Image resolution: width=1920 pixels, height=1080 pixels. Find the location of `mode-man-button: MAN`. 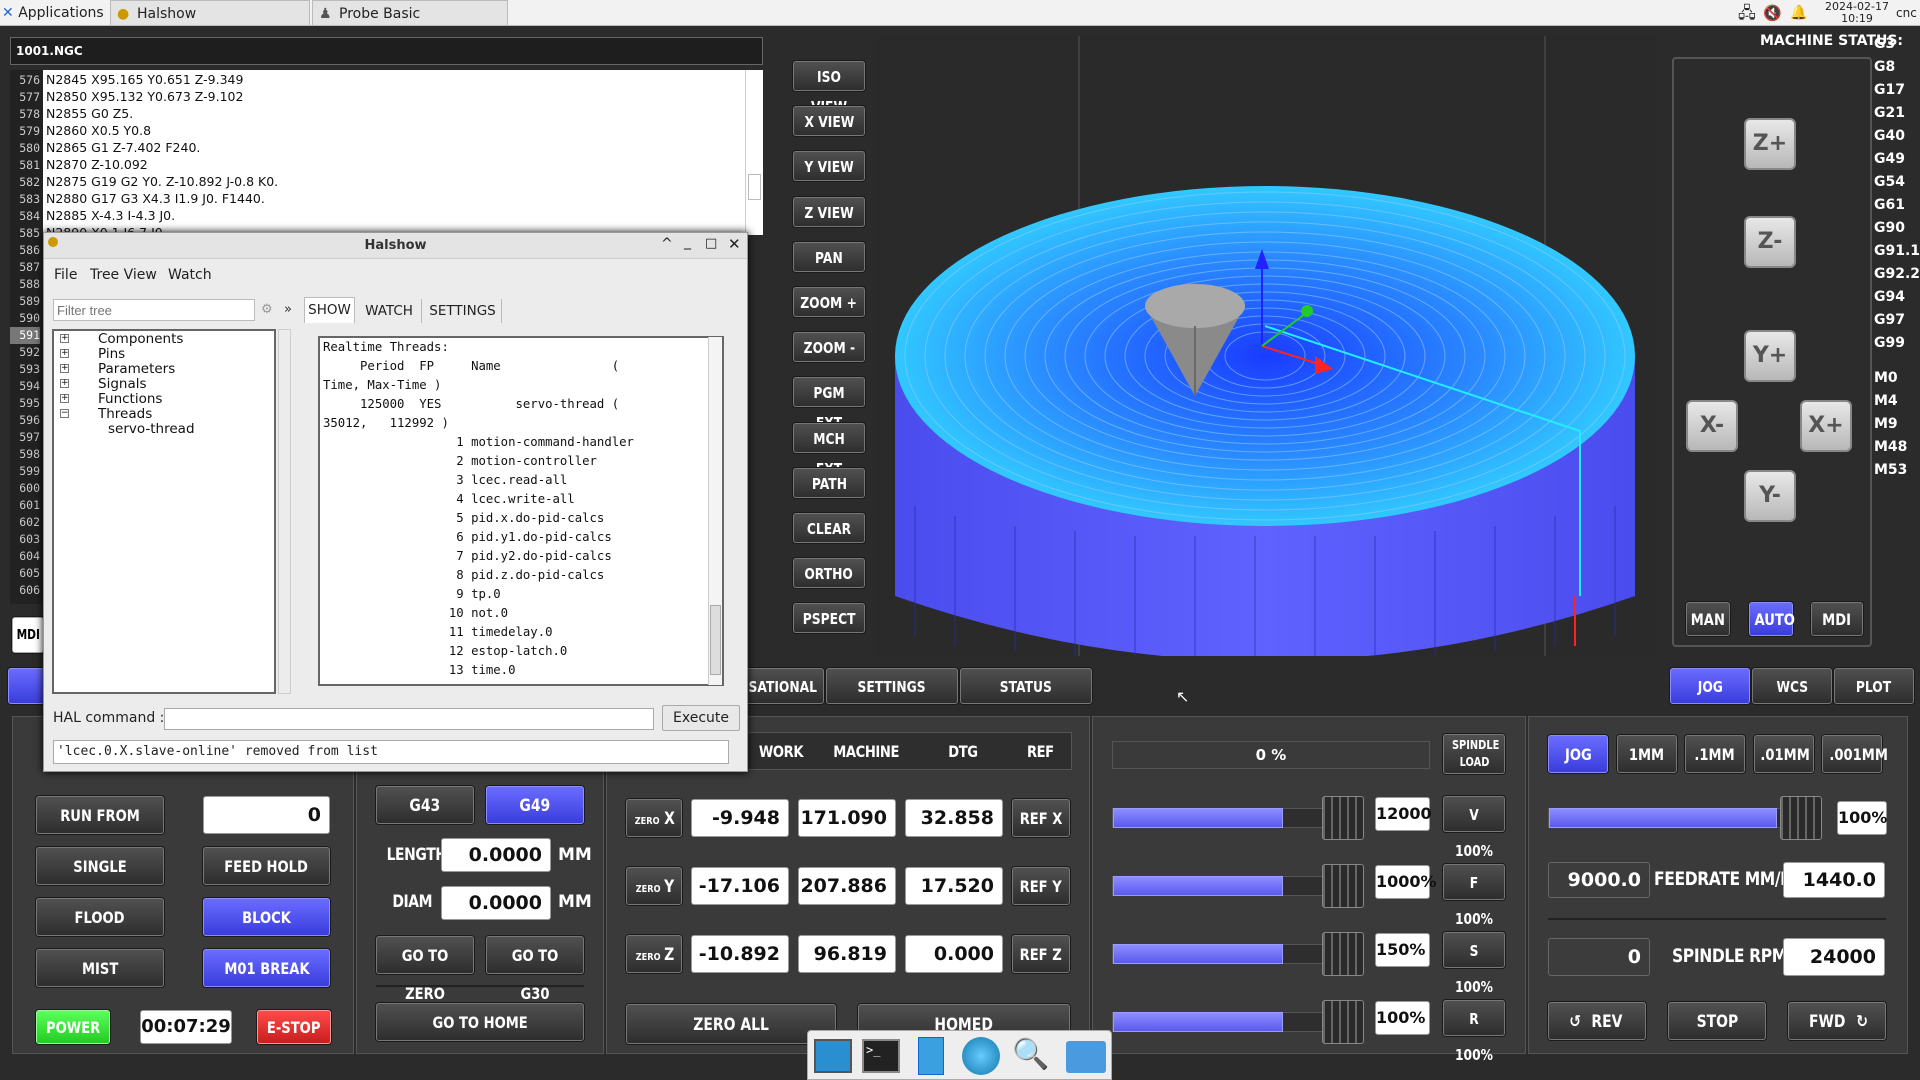

mode-man-button: MAN is located at coordinates (1708, 619).